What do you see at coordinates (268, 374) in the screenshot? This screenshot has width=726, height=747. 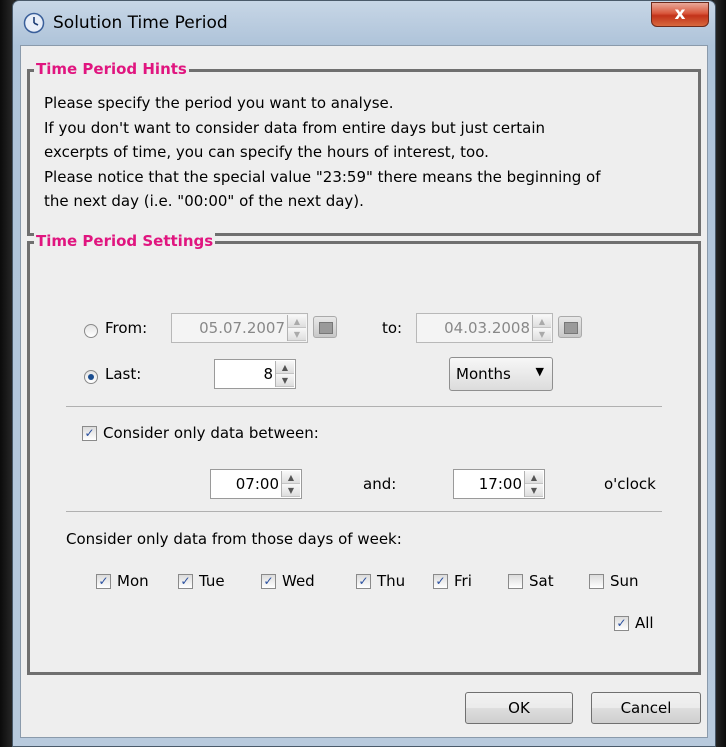 I see `last-count-value: 8` at bounding box center [268, 374].